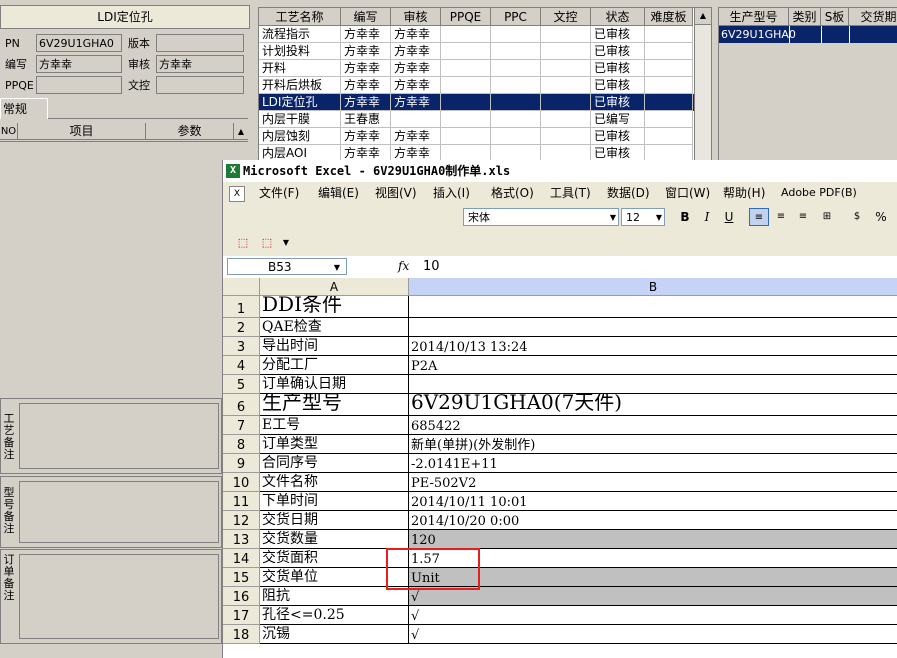 The image size is (897, 658). I want to click on grid-col-no: NO, so click(9, 131).